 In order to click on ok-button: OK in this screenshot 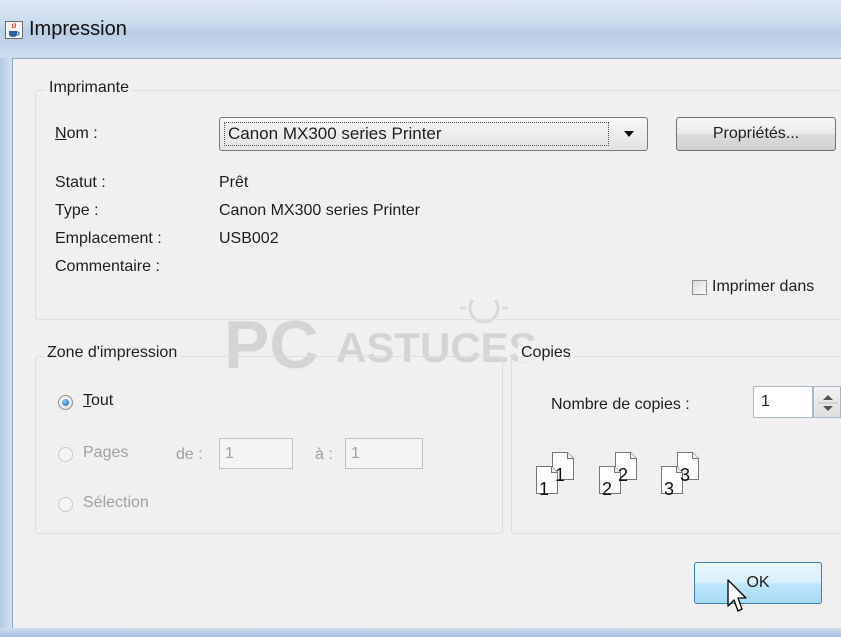, I will do `click(758, 583)`.